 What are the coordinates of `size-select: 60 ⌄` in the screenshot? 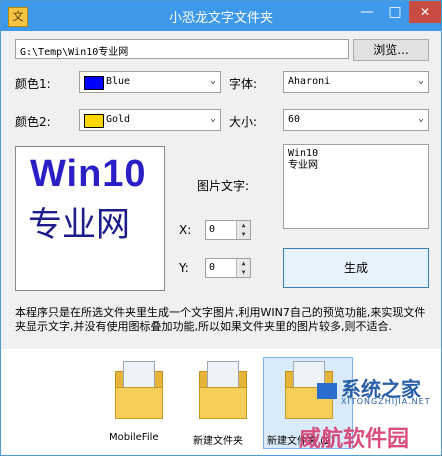 It's located at (356, 120).